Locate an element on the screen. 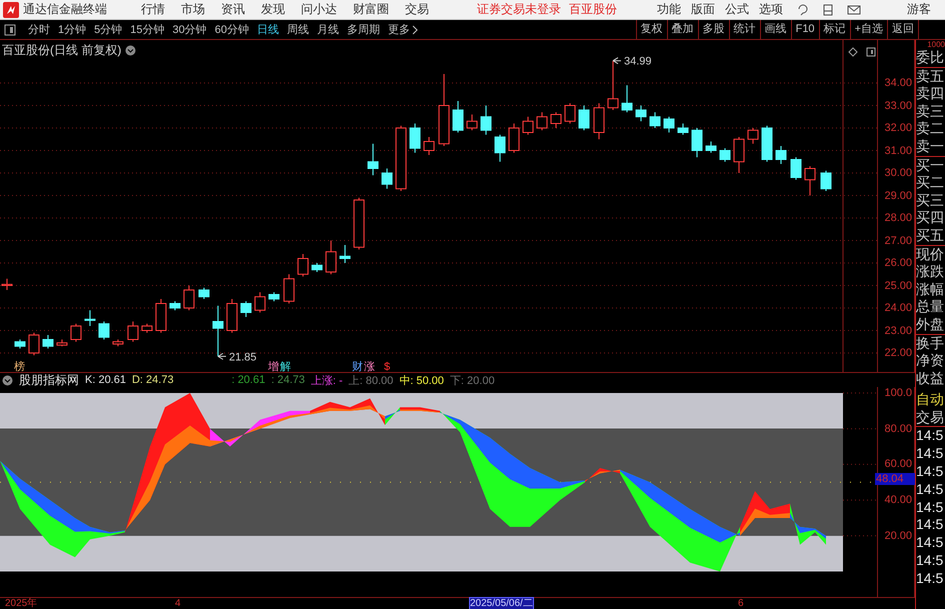 The width and height of the screenshot is (945, 609). diamond-icon is located at coordinates (853, 52).